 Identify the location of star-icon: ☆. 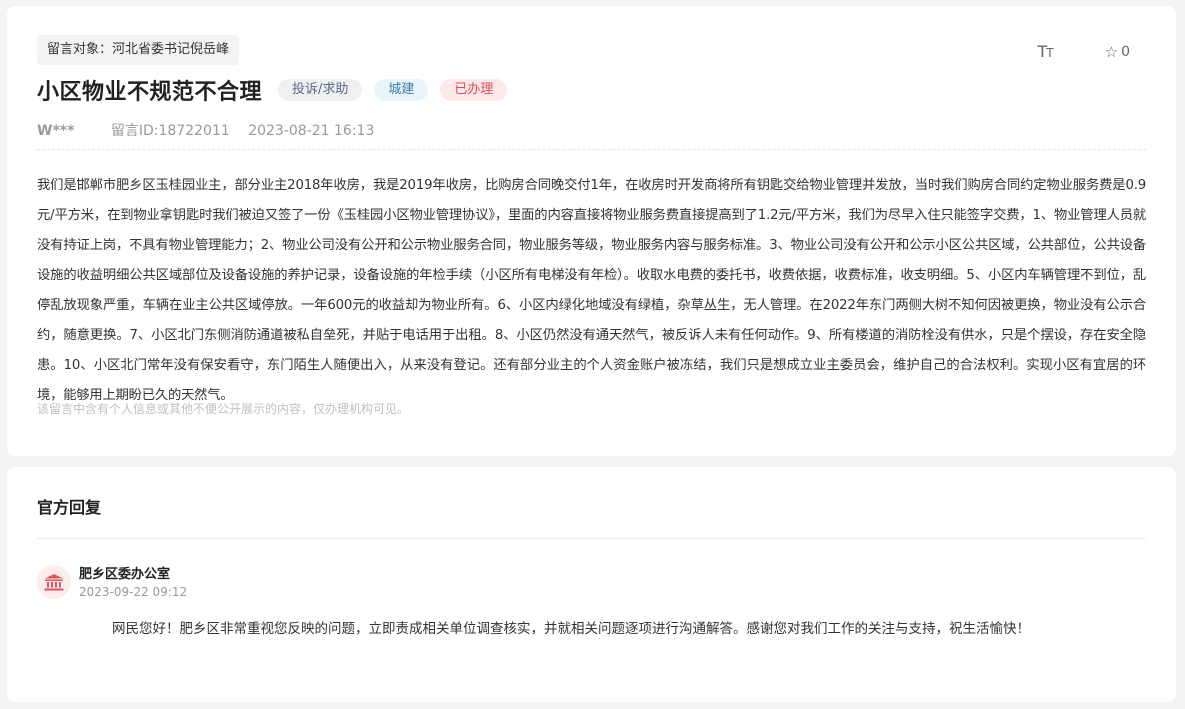
(1111, 51).